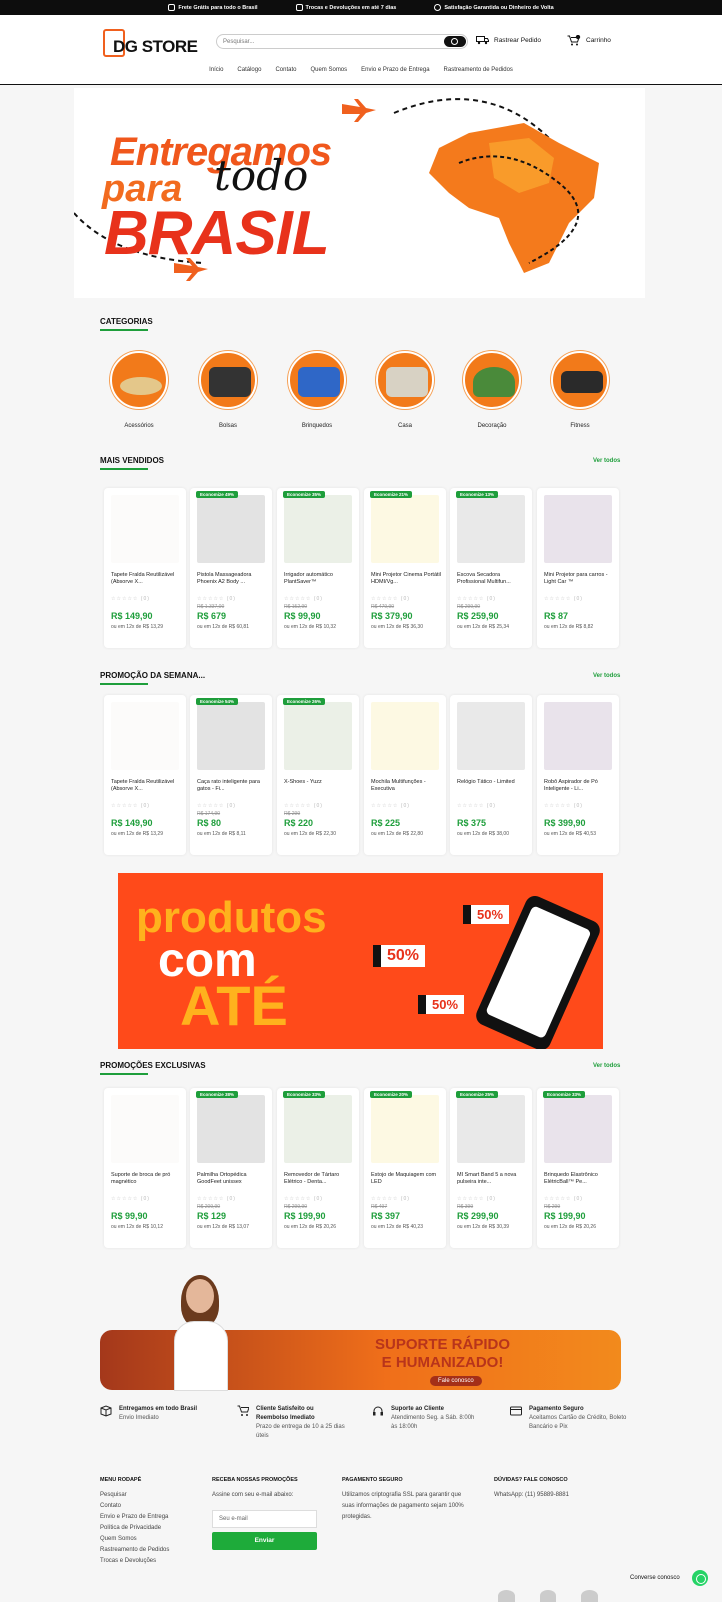 The image size is (722, 1602). I want to click on footer-link: Trocas e Devoluções, so click(150, 1561).